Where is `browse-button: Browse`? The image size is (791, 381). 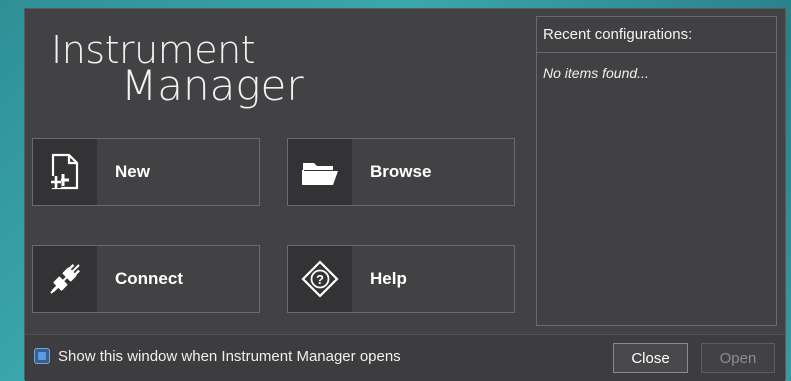
browse-button: Browse is located at coordinates (401, 172).